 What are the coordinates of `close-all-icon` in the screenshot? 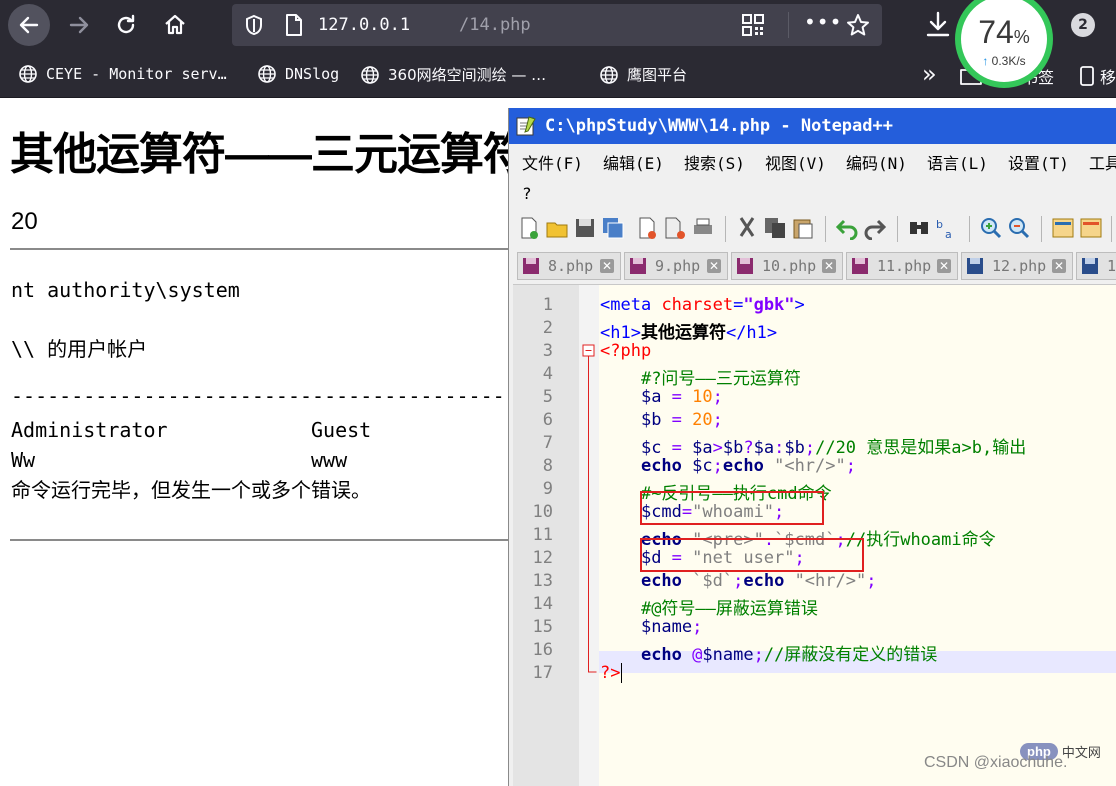 It's located at (675, 228).